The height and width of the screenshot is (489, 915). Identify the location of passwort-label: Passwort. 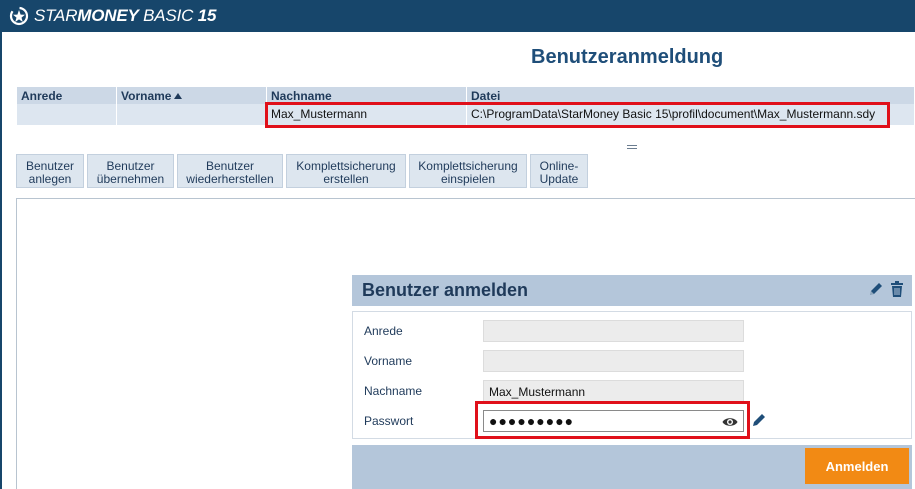
(389, 421).